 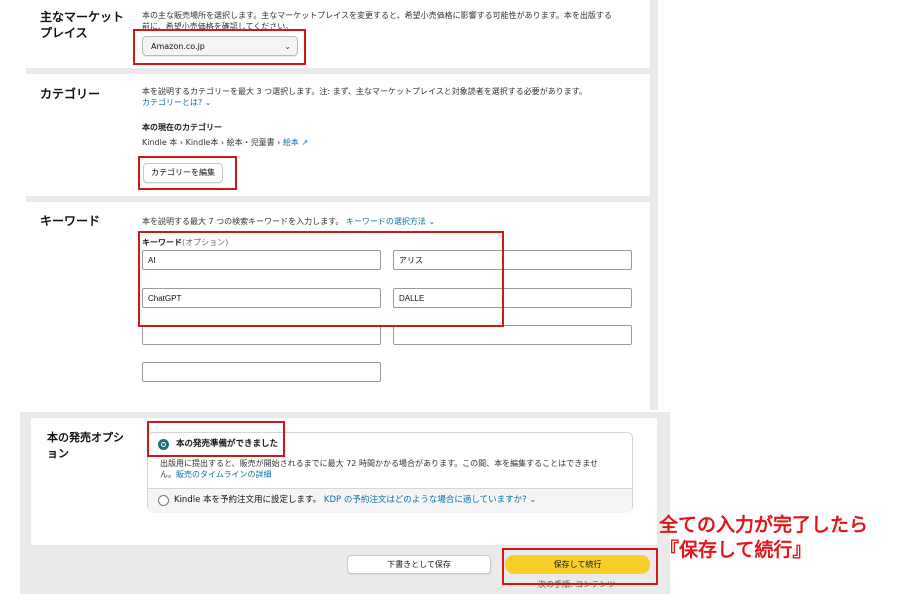 What do you see at coordinates (183, 173) in the screenshot?
I see `edit-category-button: カテゴリーを編集` at bounding box center [183, 173].